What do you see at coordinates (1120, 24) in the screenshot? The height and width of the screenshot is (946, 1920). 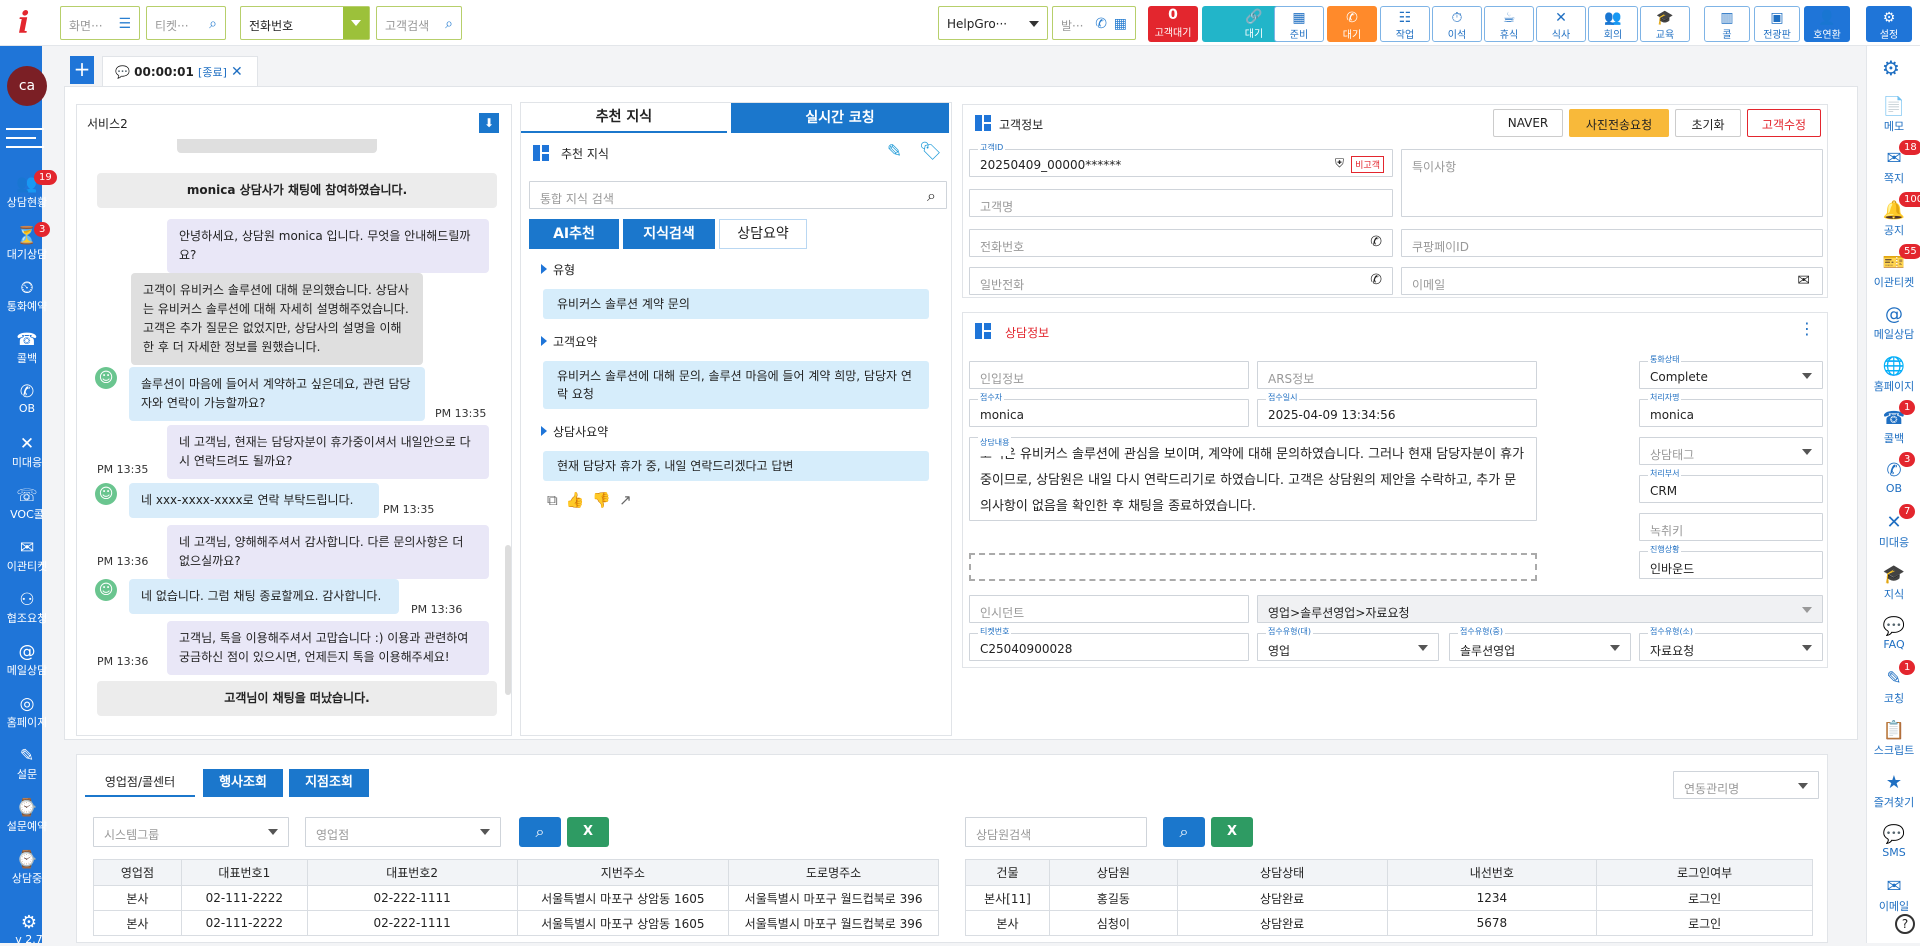 I see `keypad-icon: ▦` at bounding box center [1120, 24].